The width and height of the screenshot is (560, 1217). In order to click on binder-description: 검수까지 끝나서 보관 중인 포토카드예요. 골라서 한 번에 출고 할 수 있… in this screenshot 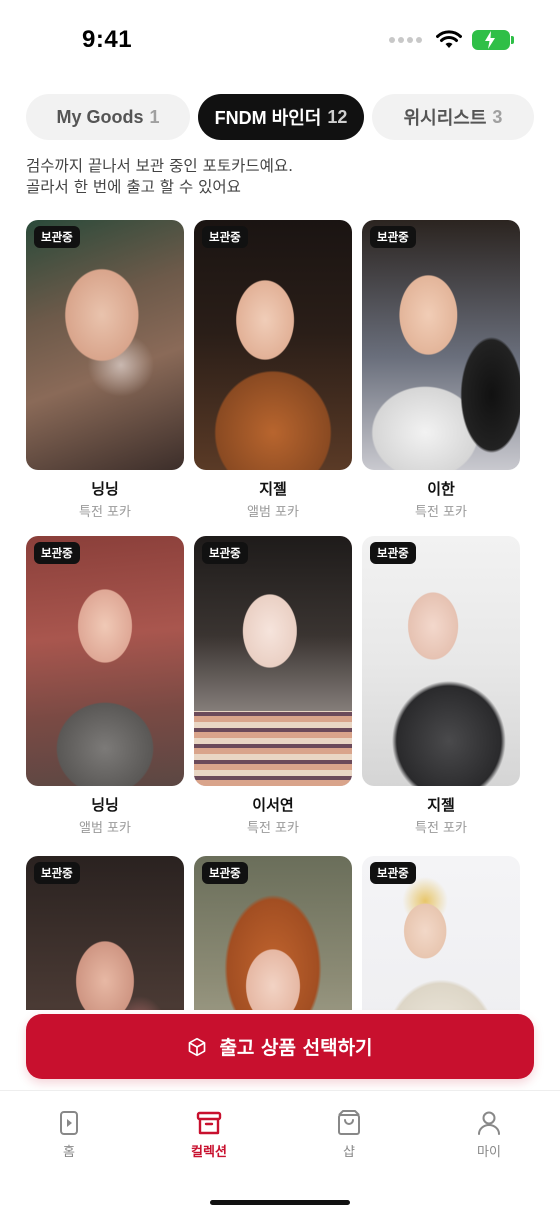, I will do `click(276, 177)`.